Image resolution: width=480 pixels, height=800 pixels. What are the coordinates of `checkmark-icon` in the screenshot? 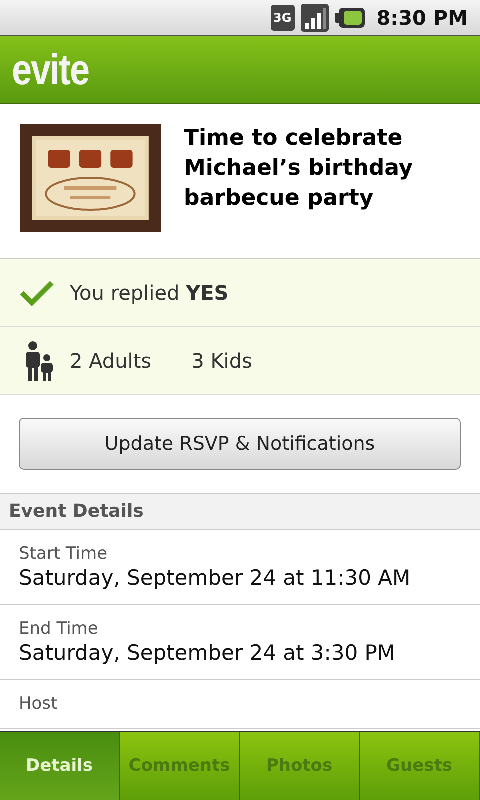 It's located at (37, 293).